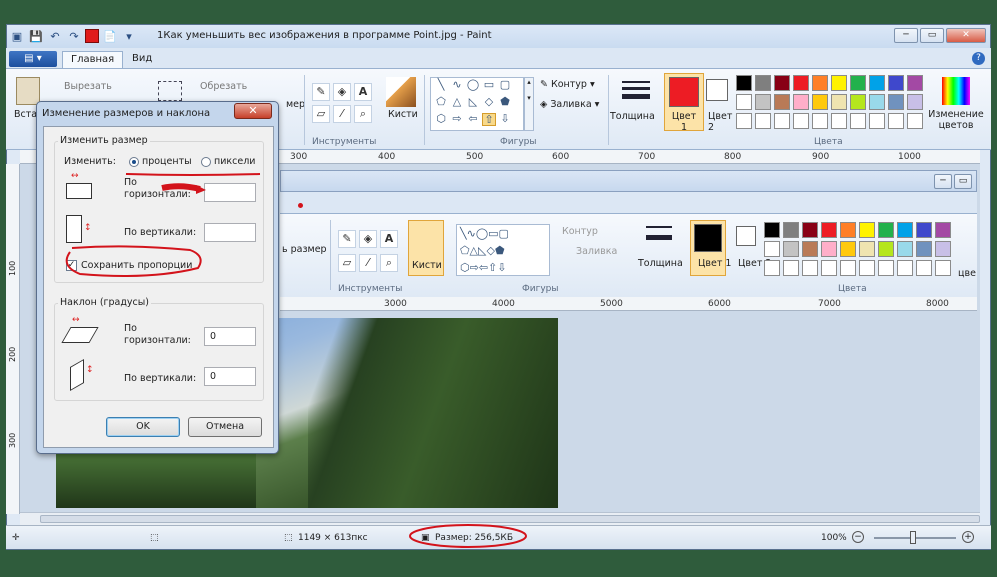 The height and width of the screenshot is (577, 997). I want to click on magnifier-icon: ⌕, so click(363, 114).